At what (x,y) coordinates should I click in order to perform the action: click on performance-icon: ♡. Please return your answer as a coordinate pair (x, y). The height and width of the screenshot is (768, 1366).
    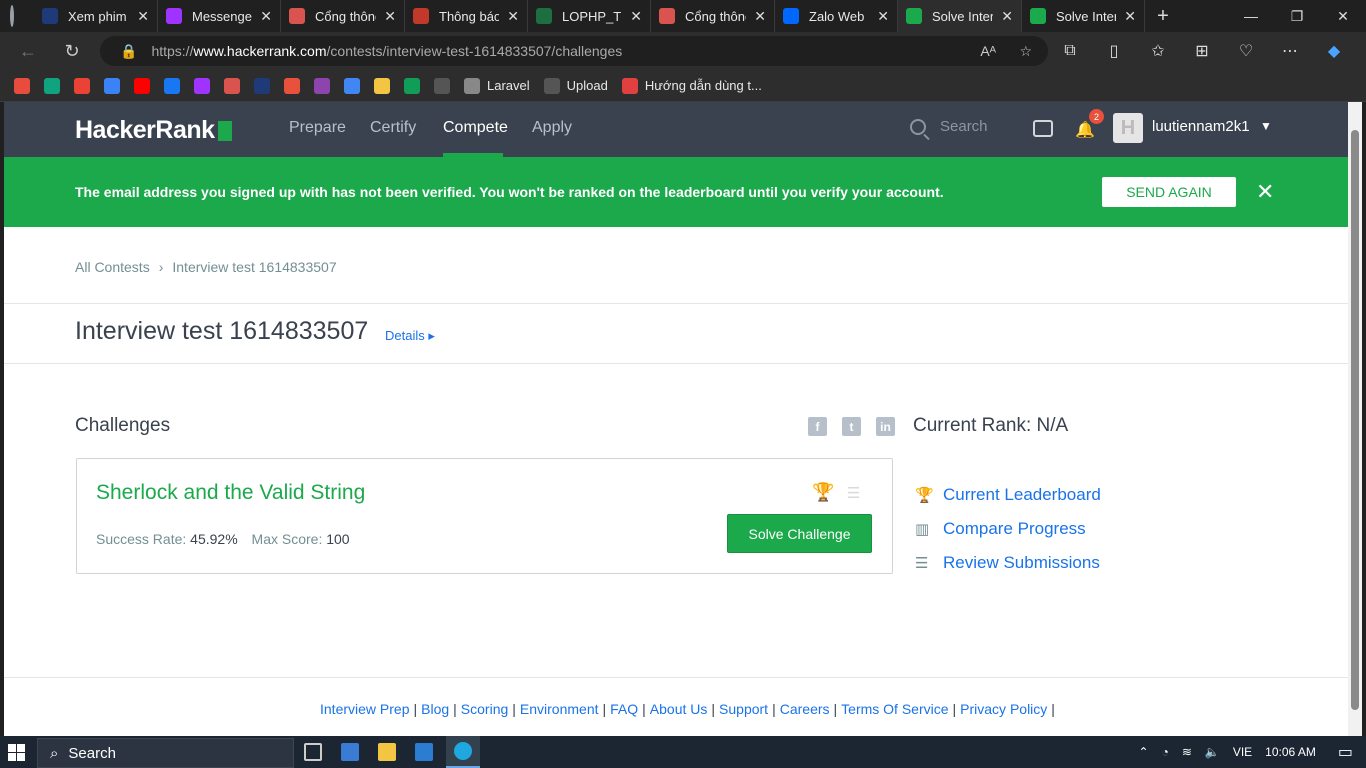
    Looking at the image, I should click on (1246, 51).